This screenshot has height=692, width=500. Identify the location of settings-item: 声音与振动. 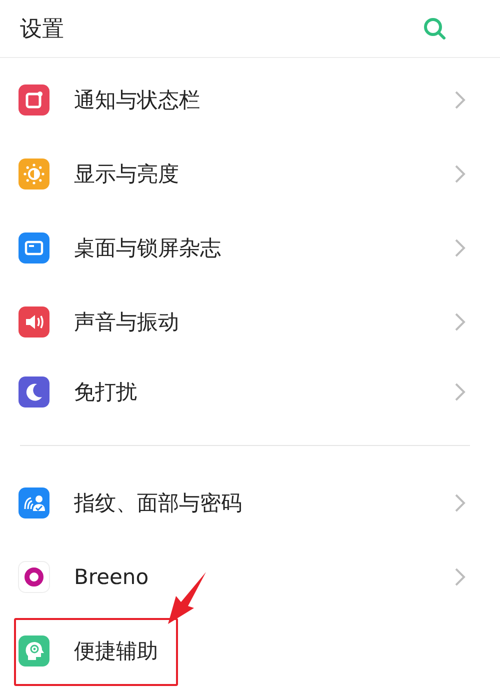
(250, 322).